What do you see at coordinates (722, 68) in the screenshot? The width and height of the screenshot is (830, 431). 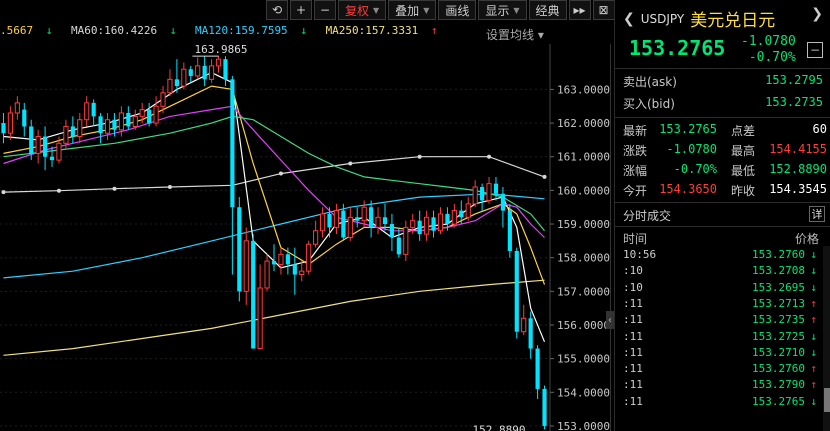 I see `divider` at bounding box center [722, 68].